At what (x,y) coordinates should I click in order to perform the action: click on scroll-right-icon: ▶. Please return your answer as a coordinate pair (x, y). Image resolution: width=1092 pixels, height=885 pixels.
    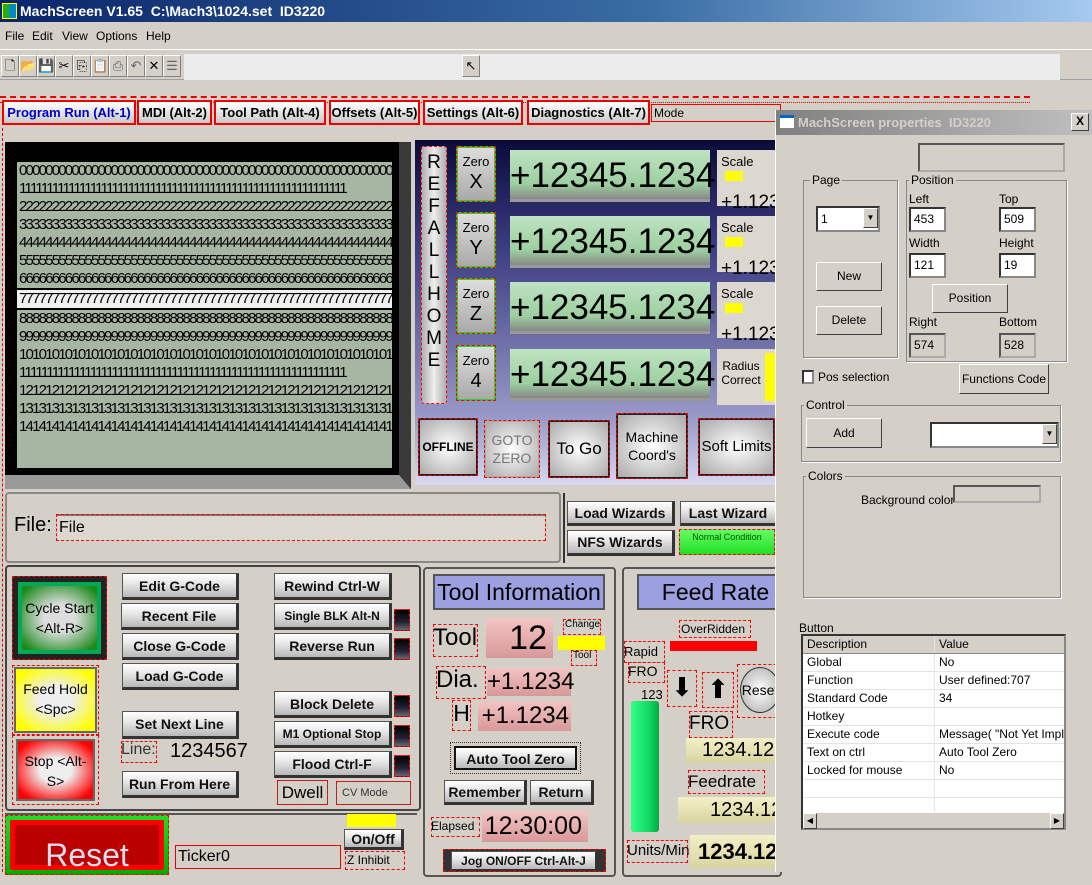
    Looking at the image, I should click on (1057, 821).